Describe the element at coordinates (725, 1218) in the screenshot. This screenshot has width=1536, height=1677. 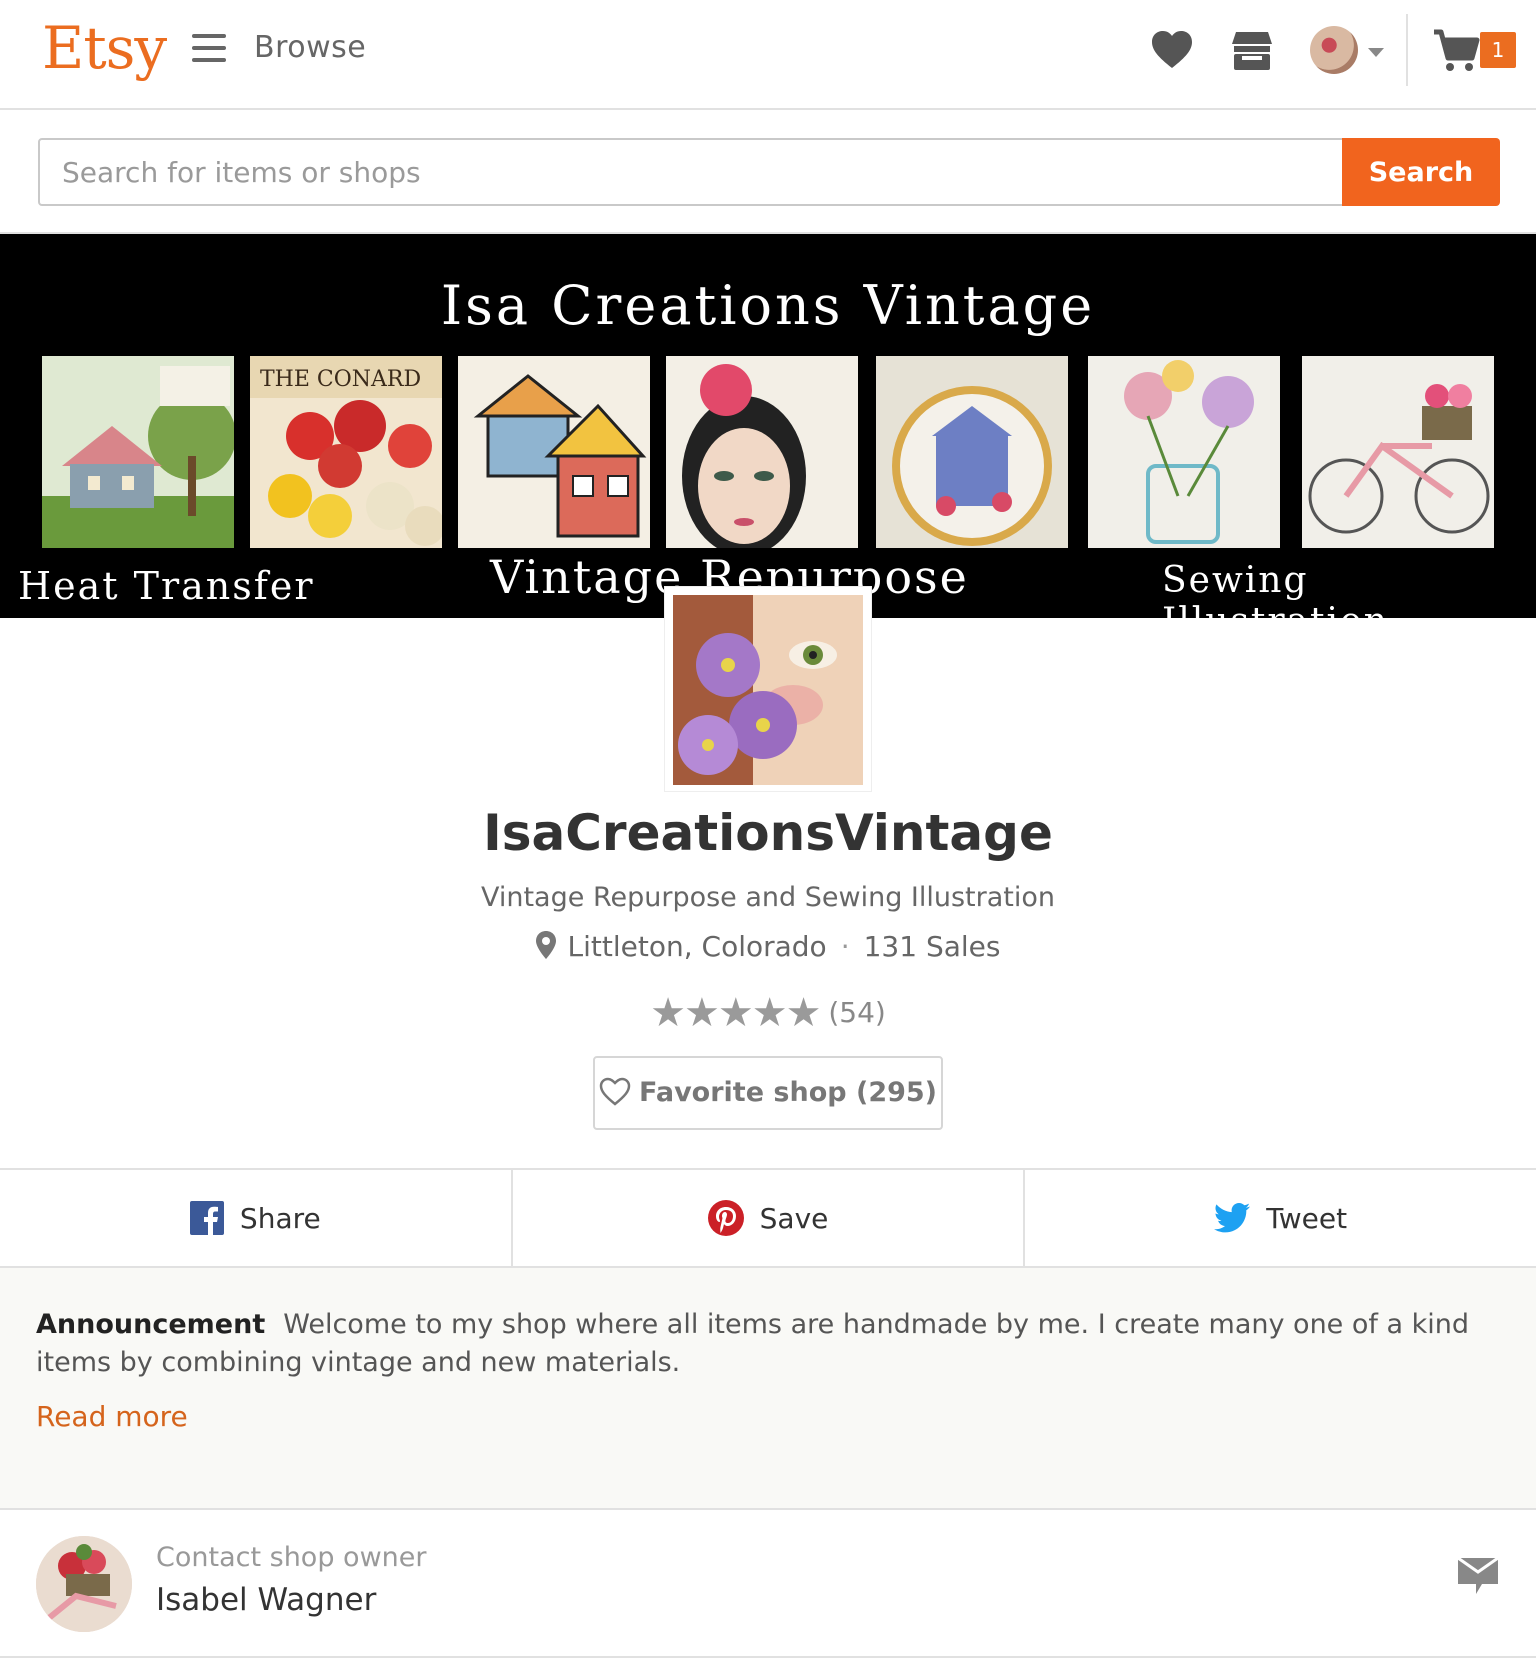
I see `pinterest-icon` at that location.